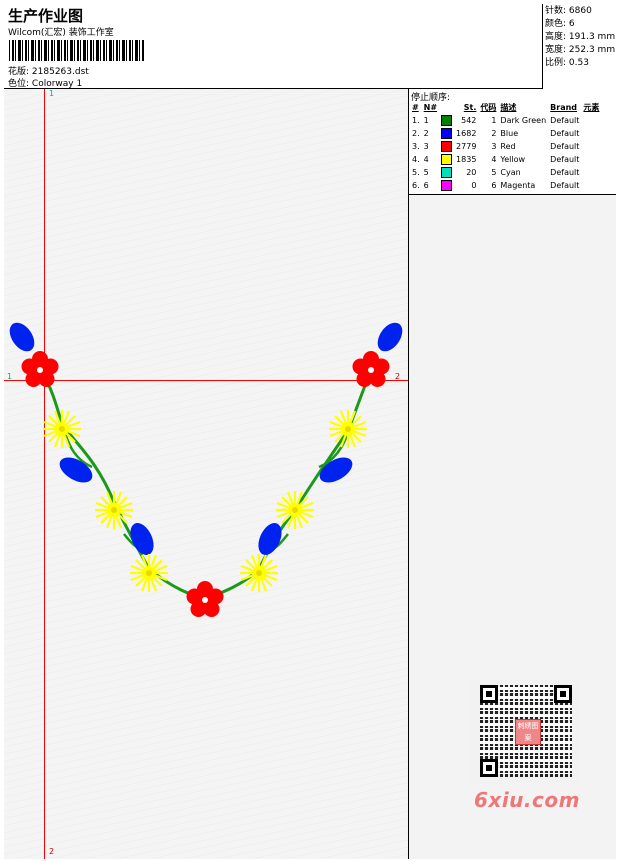 The image size is (620, 861). I want to click on row-code: 2, so click(494, 133).